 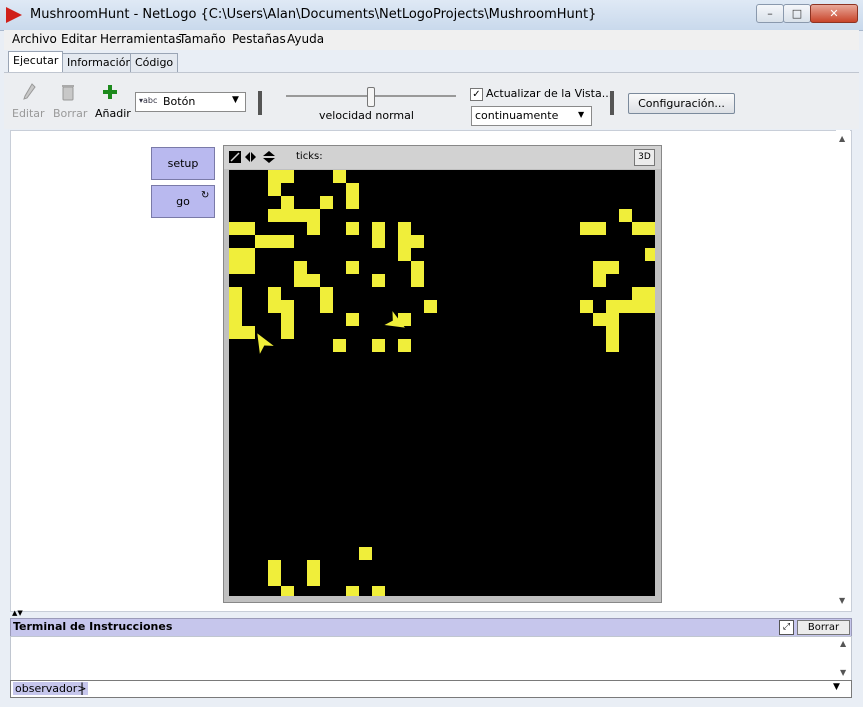 I want to click on clear-button: Borrar, so click(x=823, y=627).